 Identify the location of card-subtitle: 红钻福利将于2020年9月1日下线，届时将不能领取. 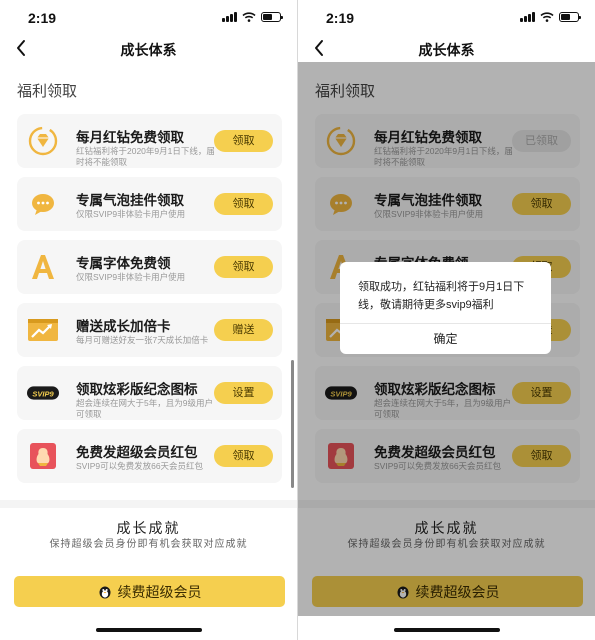
(145, 156).